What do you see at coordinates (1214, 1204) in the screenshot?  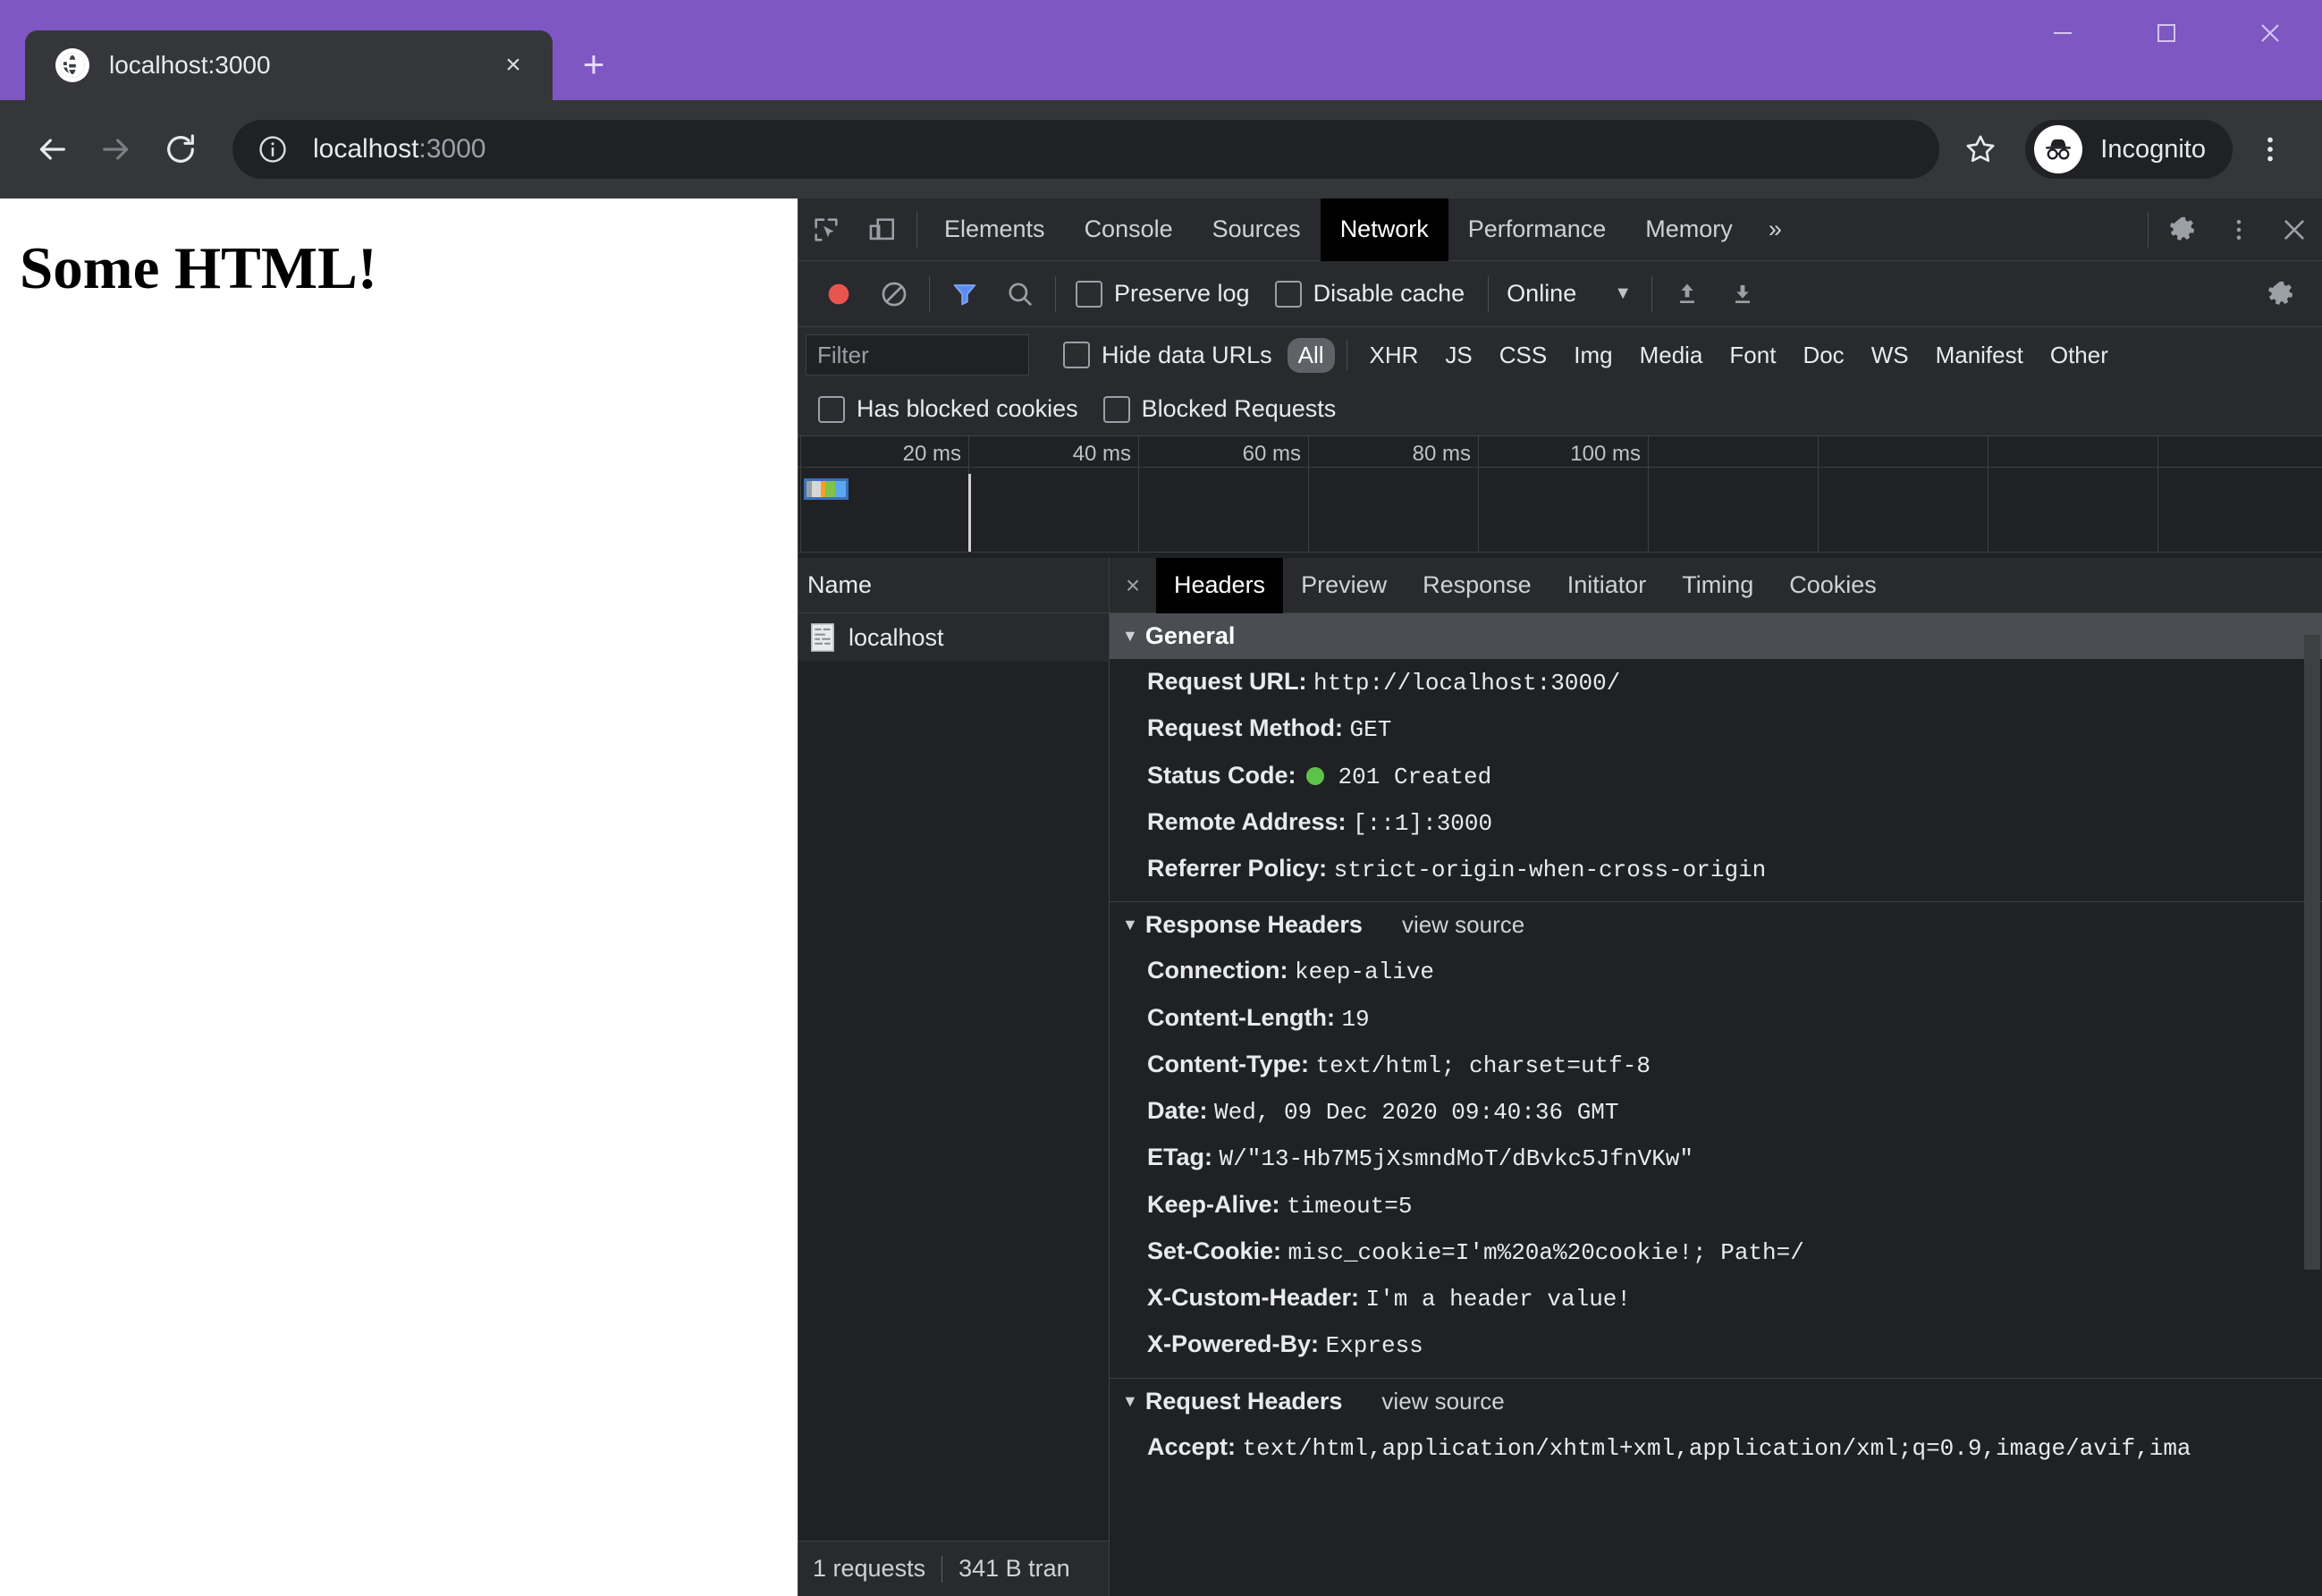 I see `header-key: Keep-Alive:` at bounding box center [1214, 1204].